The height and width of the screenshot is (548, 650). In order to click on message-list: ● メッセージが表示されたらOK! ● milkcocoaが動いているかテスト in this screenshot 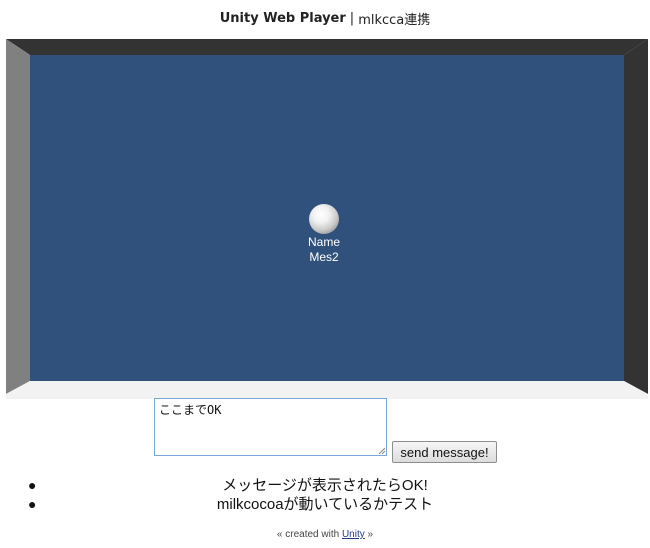, I will do `click(325, 495)`.